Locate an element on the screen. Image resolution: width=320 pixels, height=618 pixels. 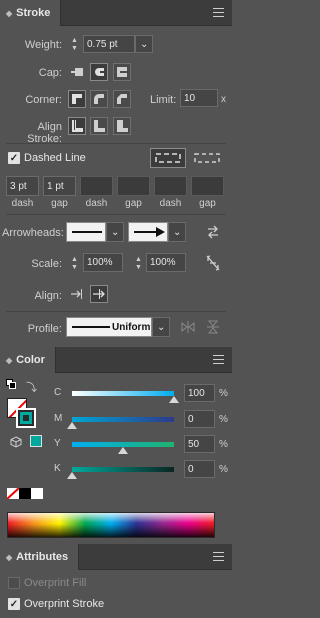
no-arrowhead-icon is located at coordinates (87, 232).